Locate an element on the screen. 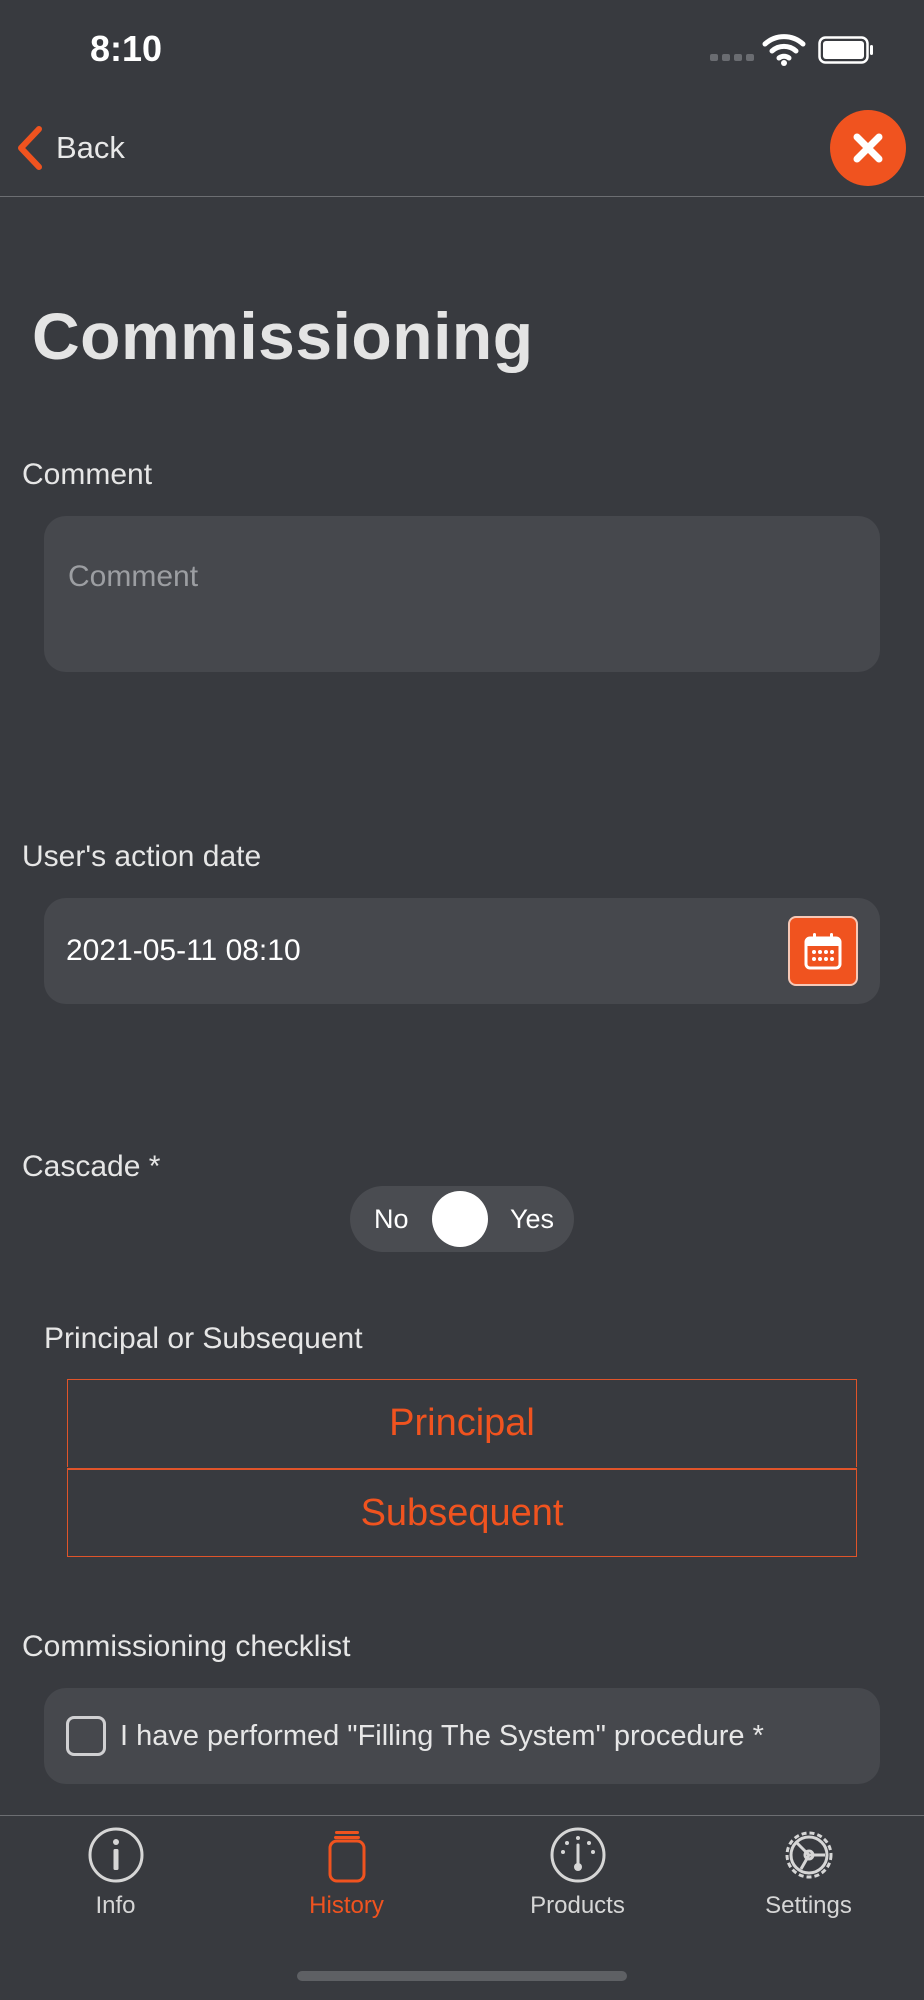  comment-field-container is located at coordinates (462, 594).